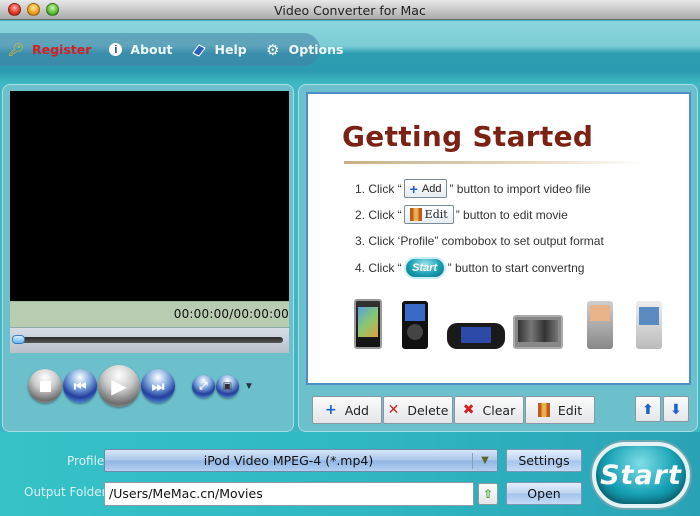 The height and width of the screenshot is (516, 700). What do you see at coordinates (151, 49) in the screenshot?
I see `menu-about-label: About` at bounding box center [151, 49].